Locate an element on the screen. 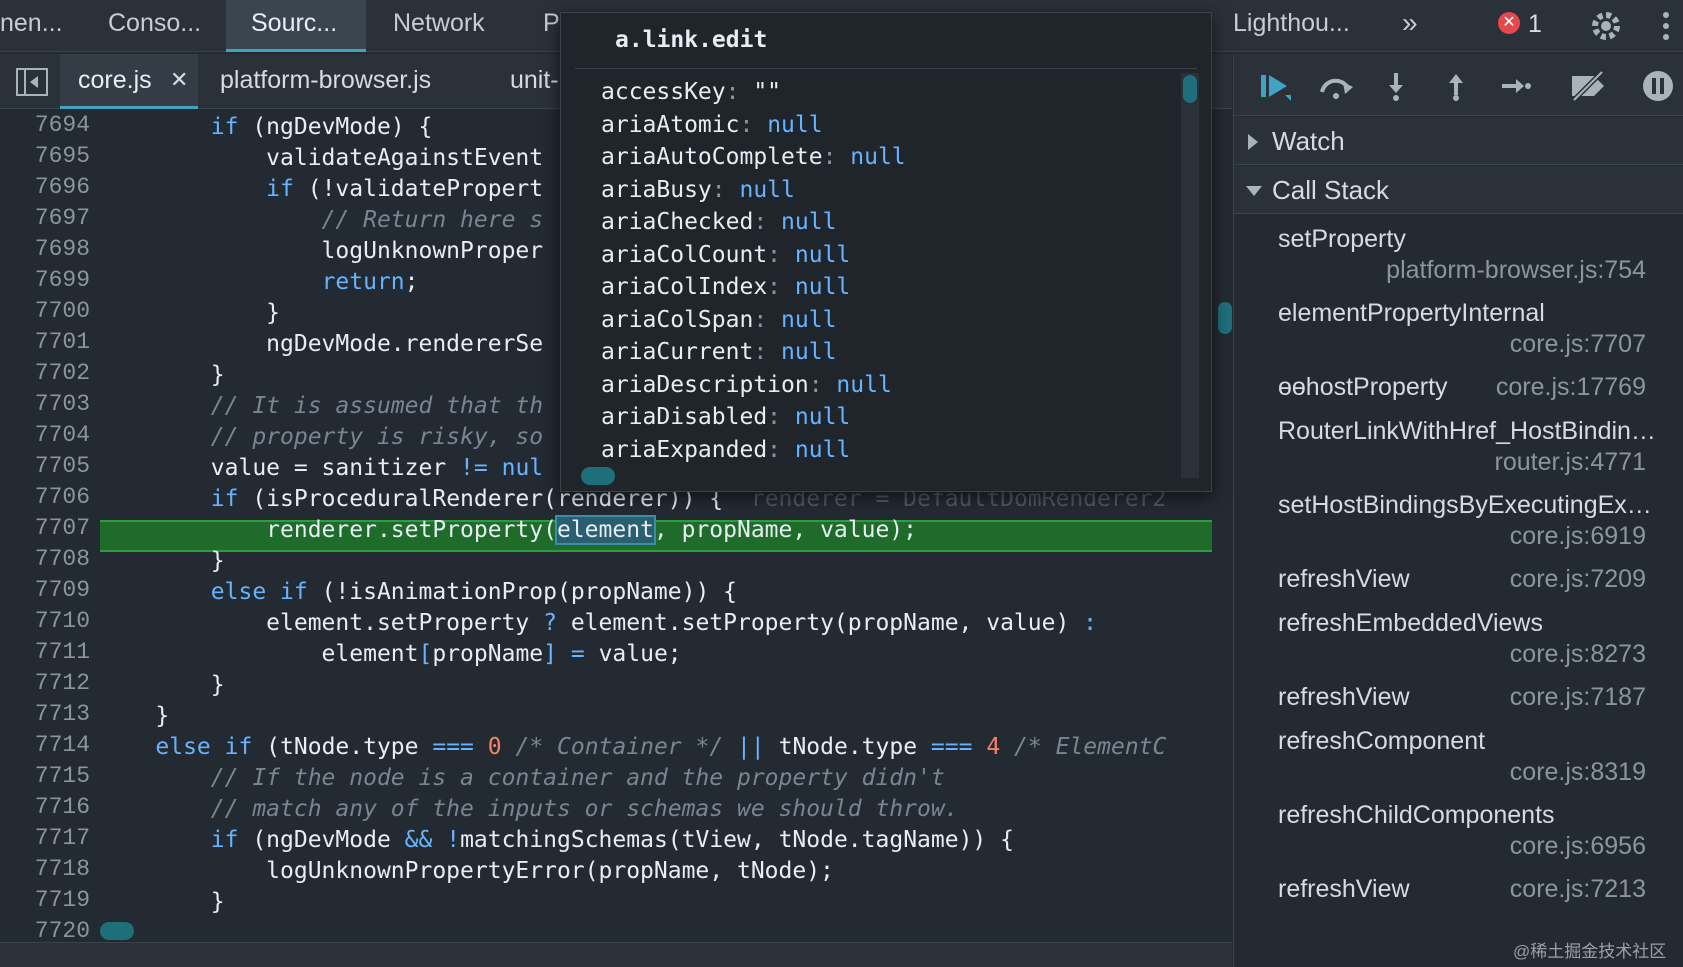 Image resolution: width=1683 pixels, height=967 pixels. frame-location: core.js:6956 is located at coordinates (1578, 846).